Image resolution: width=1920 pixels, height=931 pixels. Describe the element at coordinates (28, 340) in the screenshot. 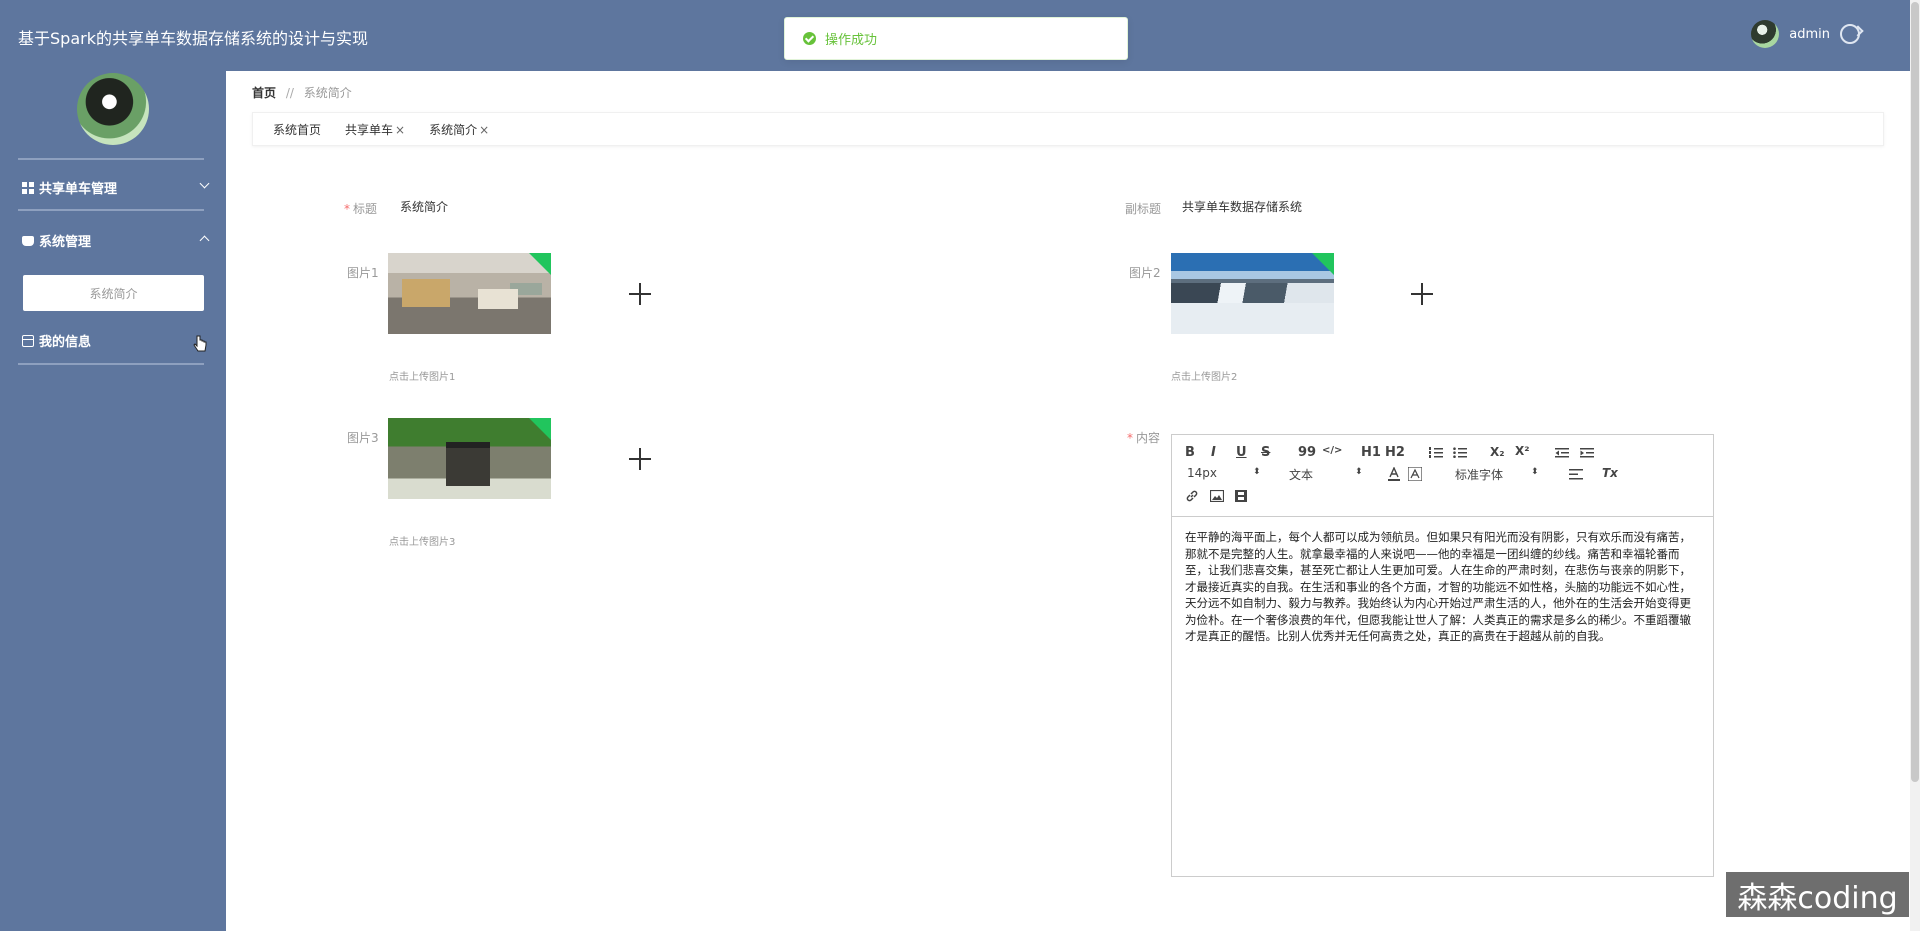

I see `id-card-icon` at that location.